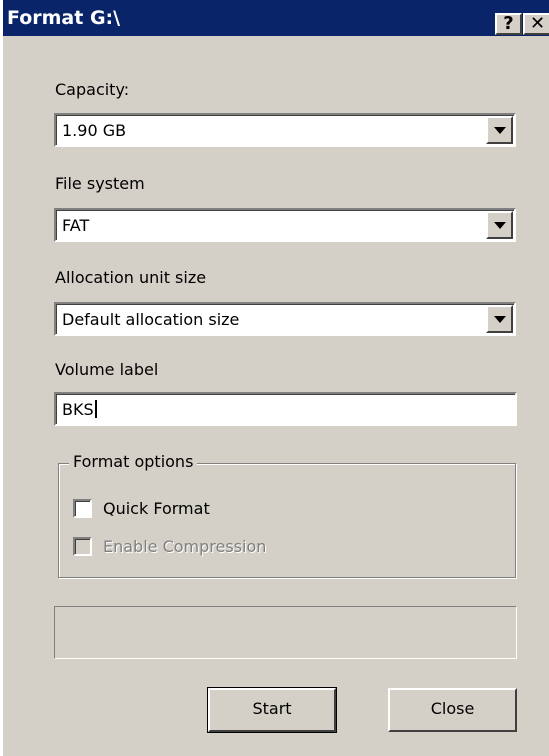  Describe the element at coordinates (508, 24) in the screenshot. I see `help-button: ?` at that location.